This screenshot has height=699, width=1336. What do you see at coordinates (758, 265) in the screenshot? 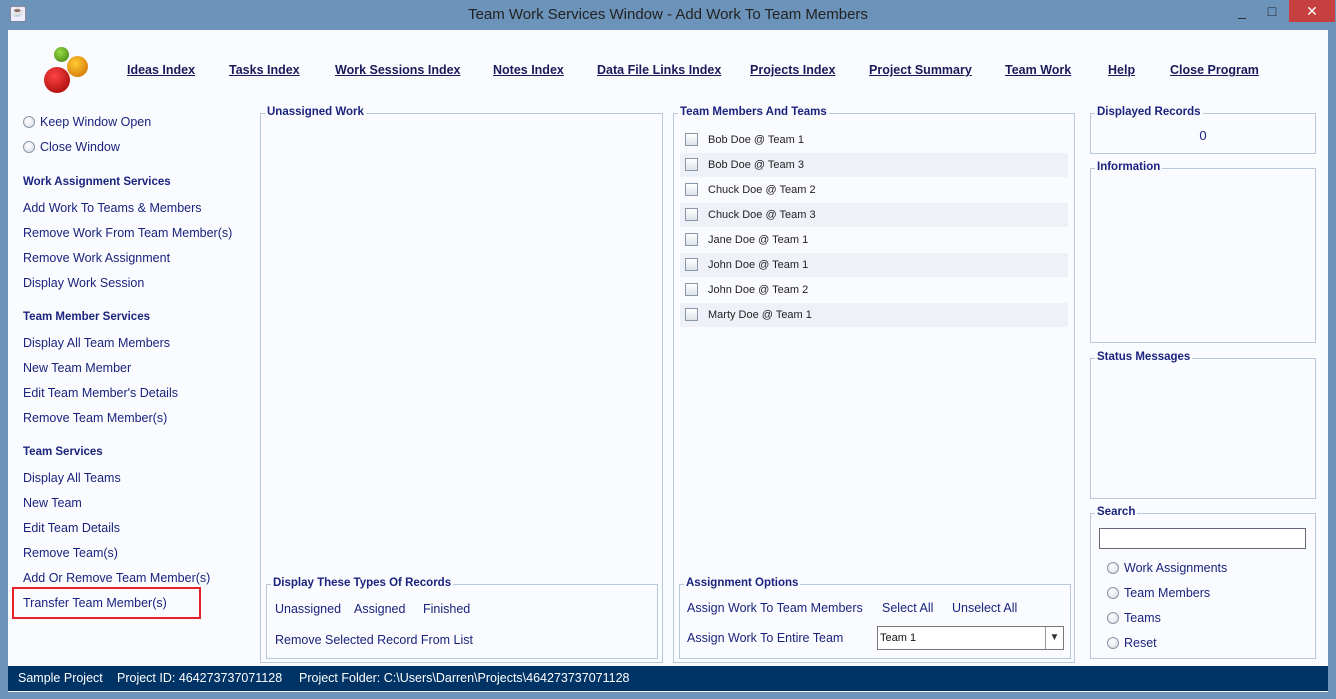
I see `member-label: John Doe @ Team 1` at bounding box center [758, 265].